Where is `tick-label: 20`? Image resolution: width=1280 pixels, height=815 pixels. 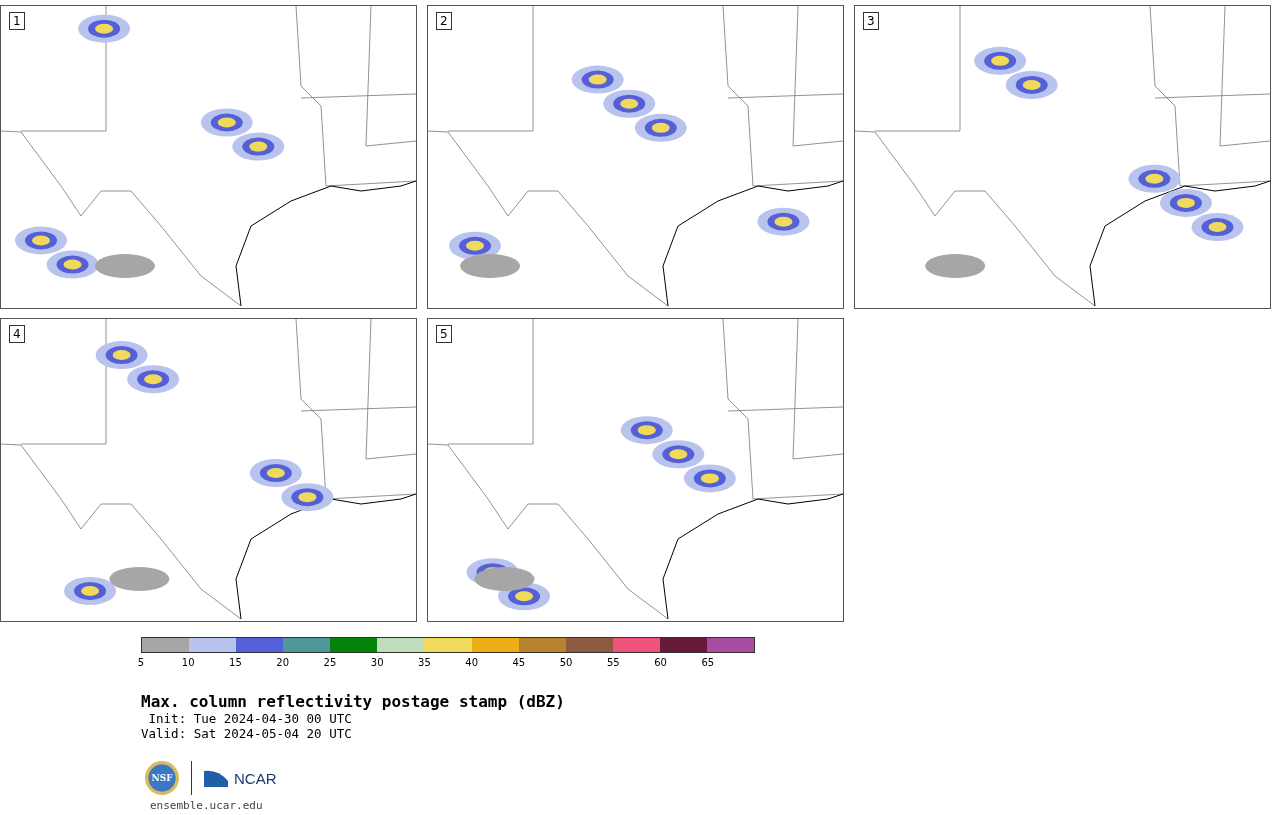 tick-label: 20 is located at coordinates (283, 662).